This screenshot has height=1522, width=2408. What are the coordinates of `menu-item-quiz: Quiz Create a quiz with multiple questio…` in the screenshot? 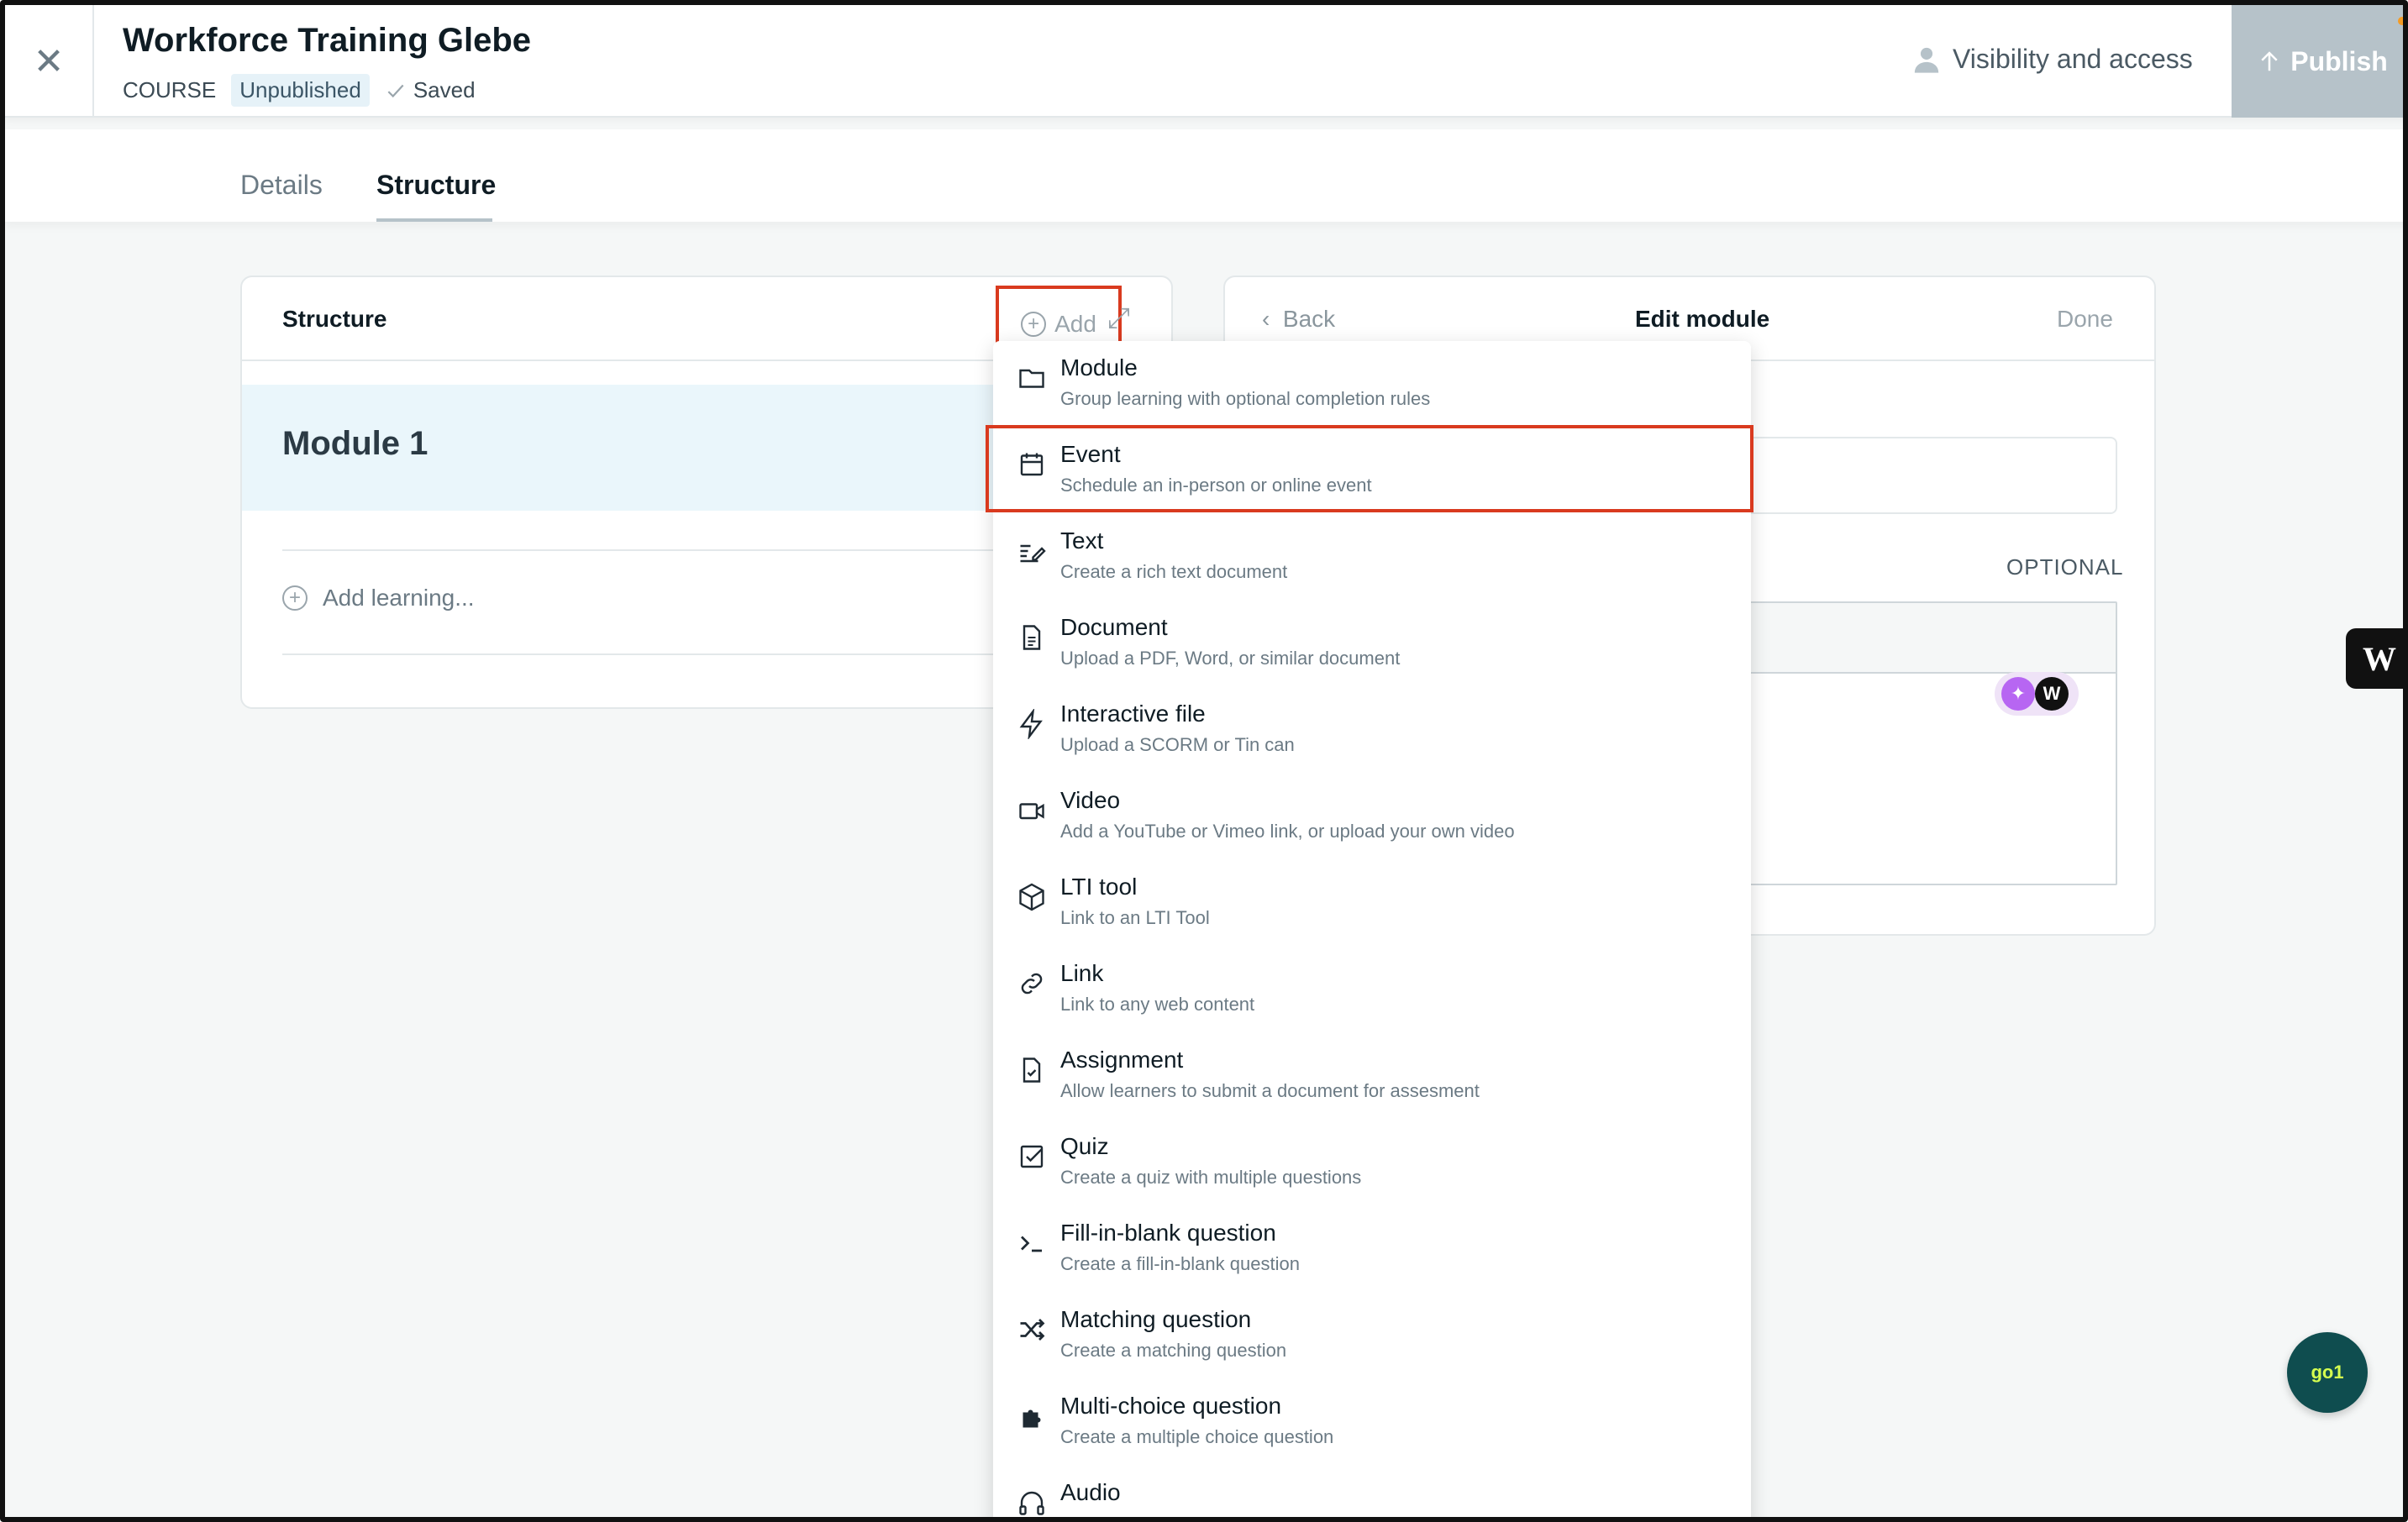 It's located at (1372, 1163).